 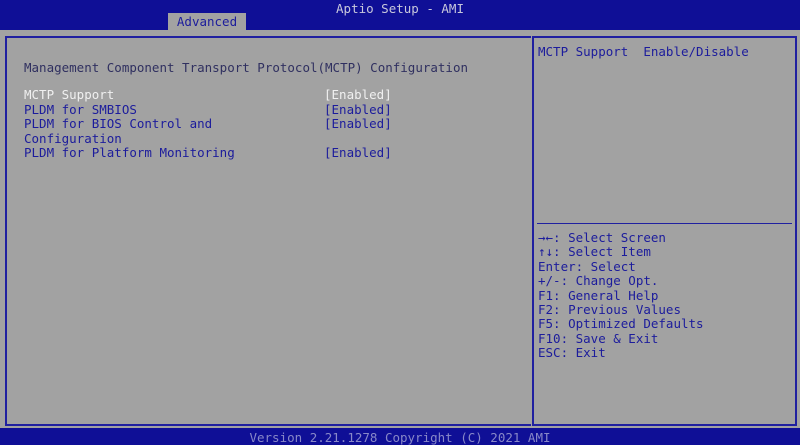 I want to click on key-hint: +/-: Change Opt., so click(x=598, y=281).